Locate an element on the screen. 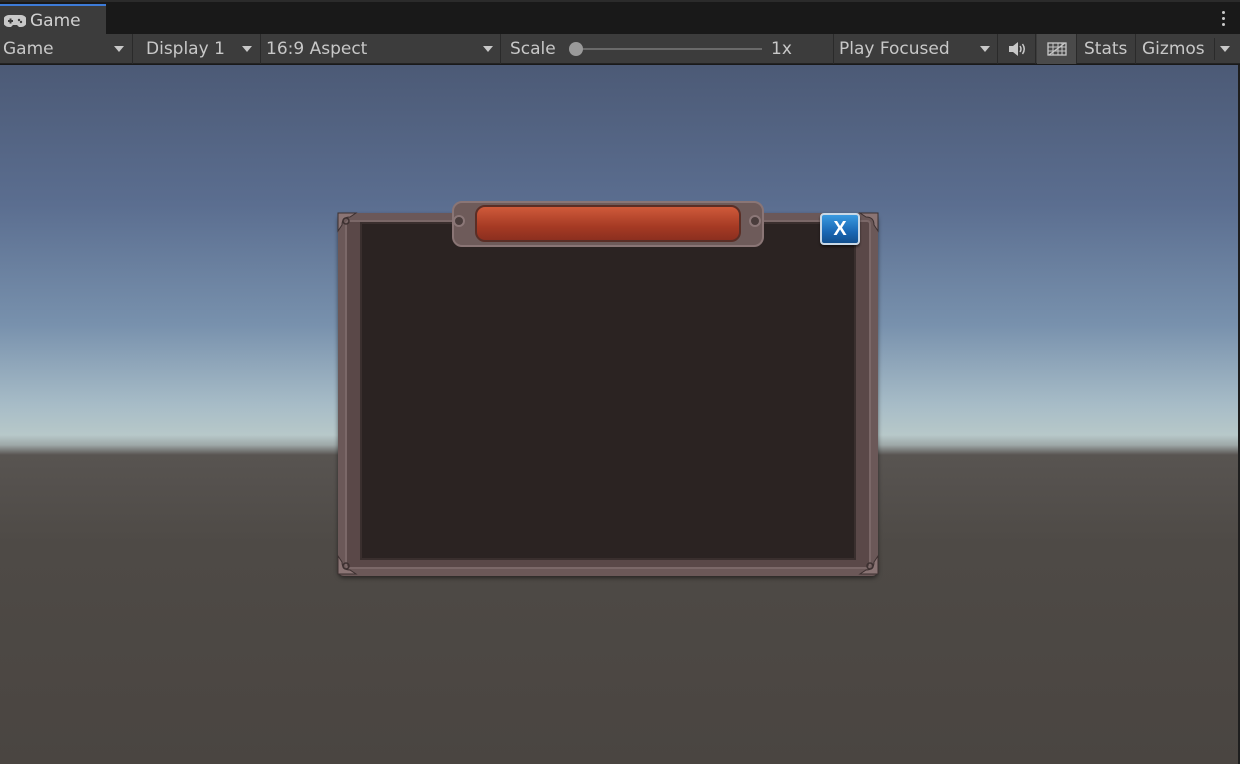 This screenshot has height=764, width=1240. mute-audio-button is located at coordinates (1017, 49).